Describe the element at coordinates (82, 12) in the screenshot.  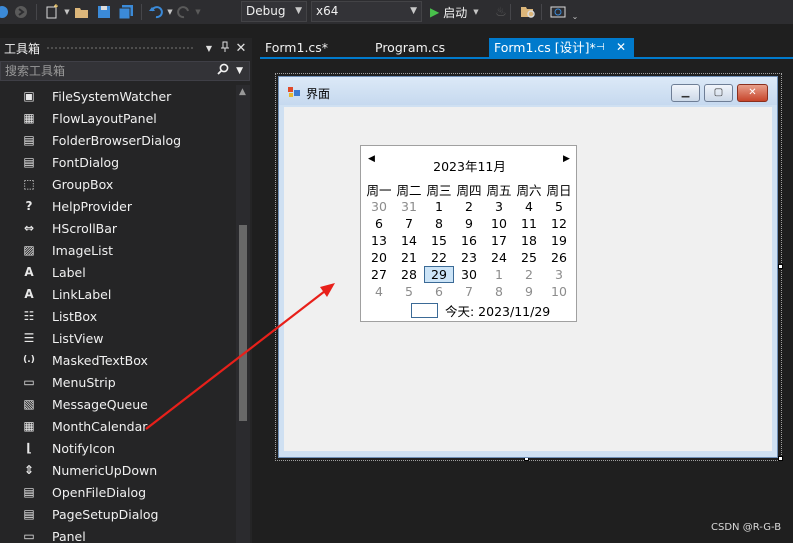
I see `open-file-icon` at that location.